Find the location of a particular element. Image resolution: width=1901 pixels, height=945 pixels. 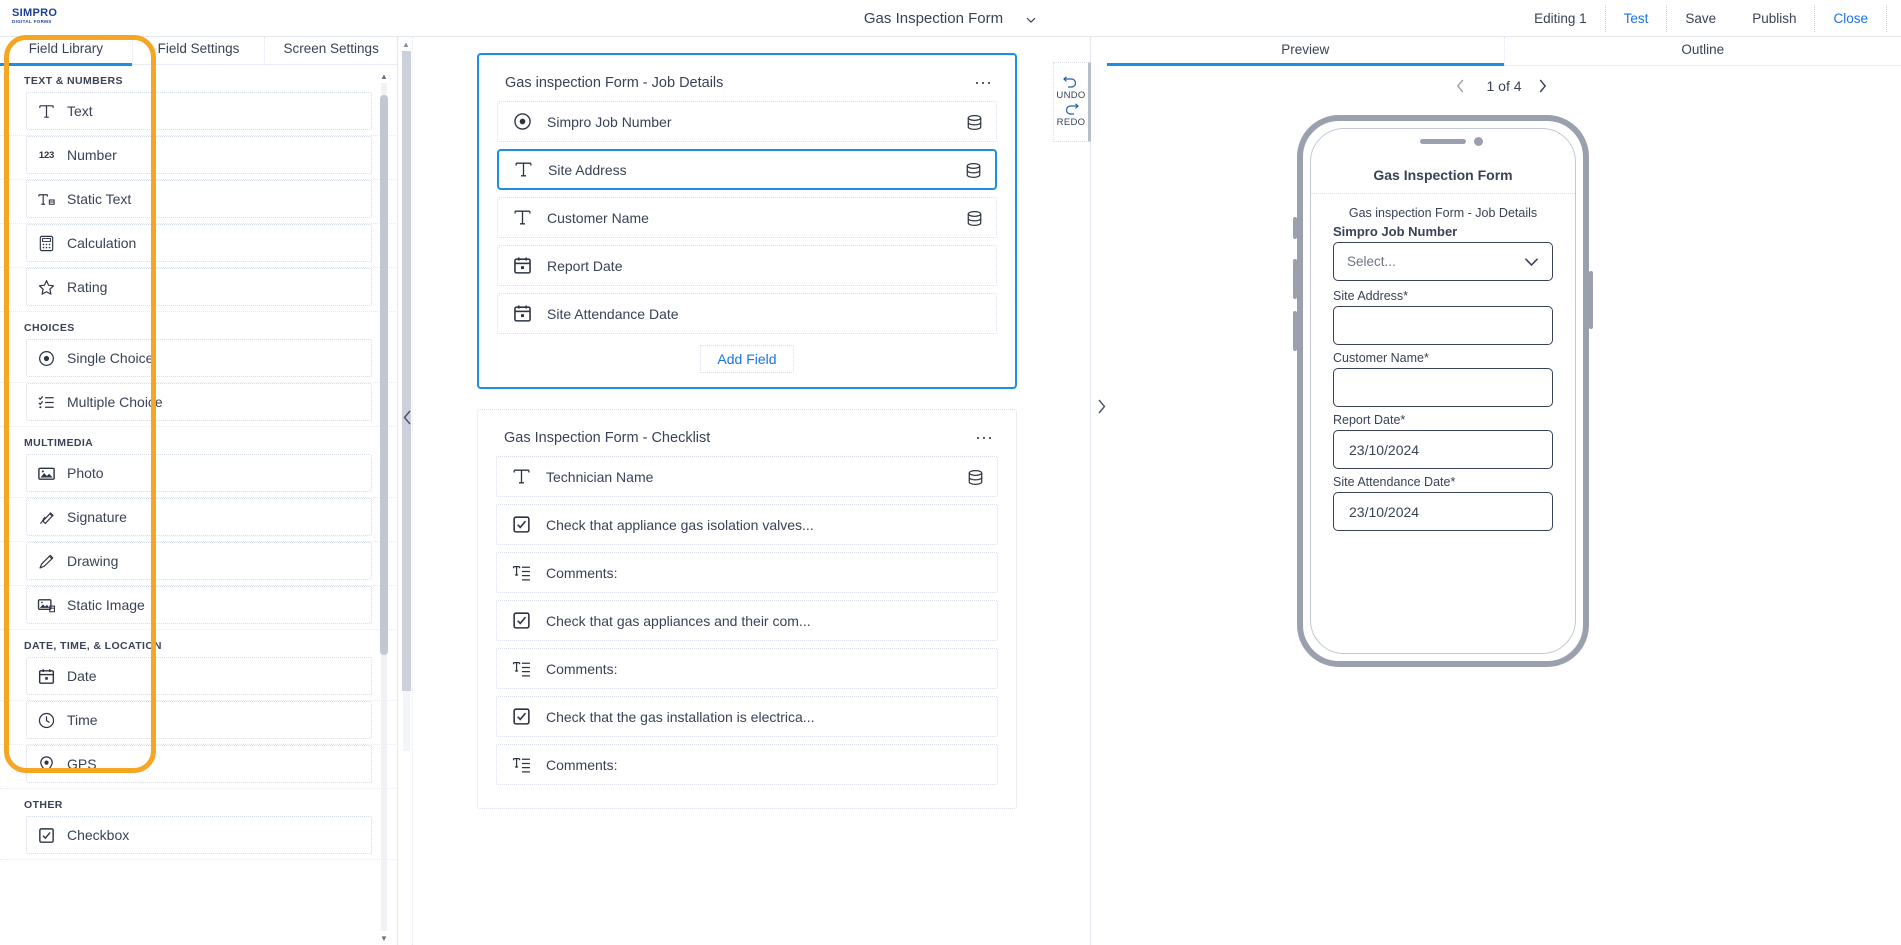

field-library-item-label: Signature is located at coordinates (97, 517).